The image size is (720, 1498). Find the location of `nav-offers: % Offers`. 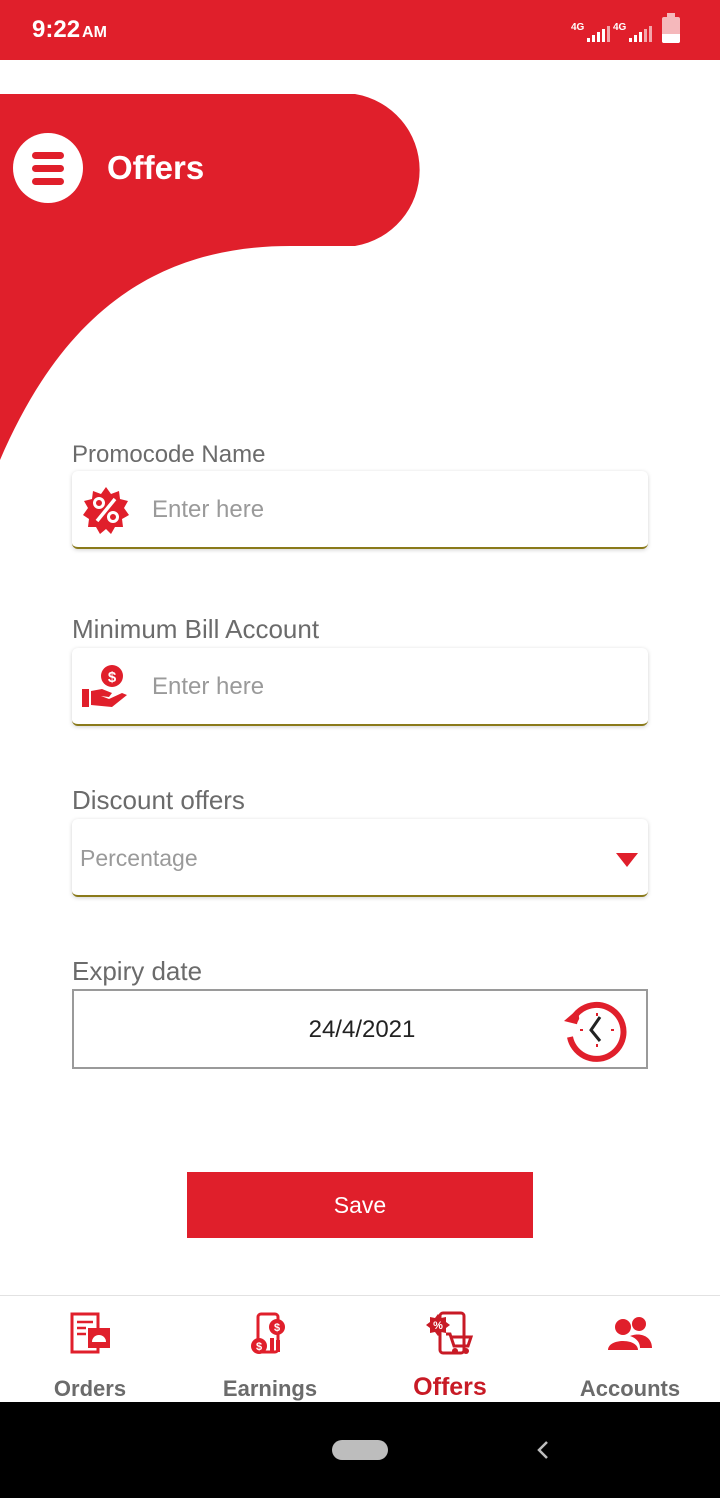

nav-offers: % Offers is located at coordinates (450, 1349).